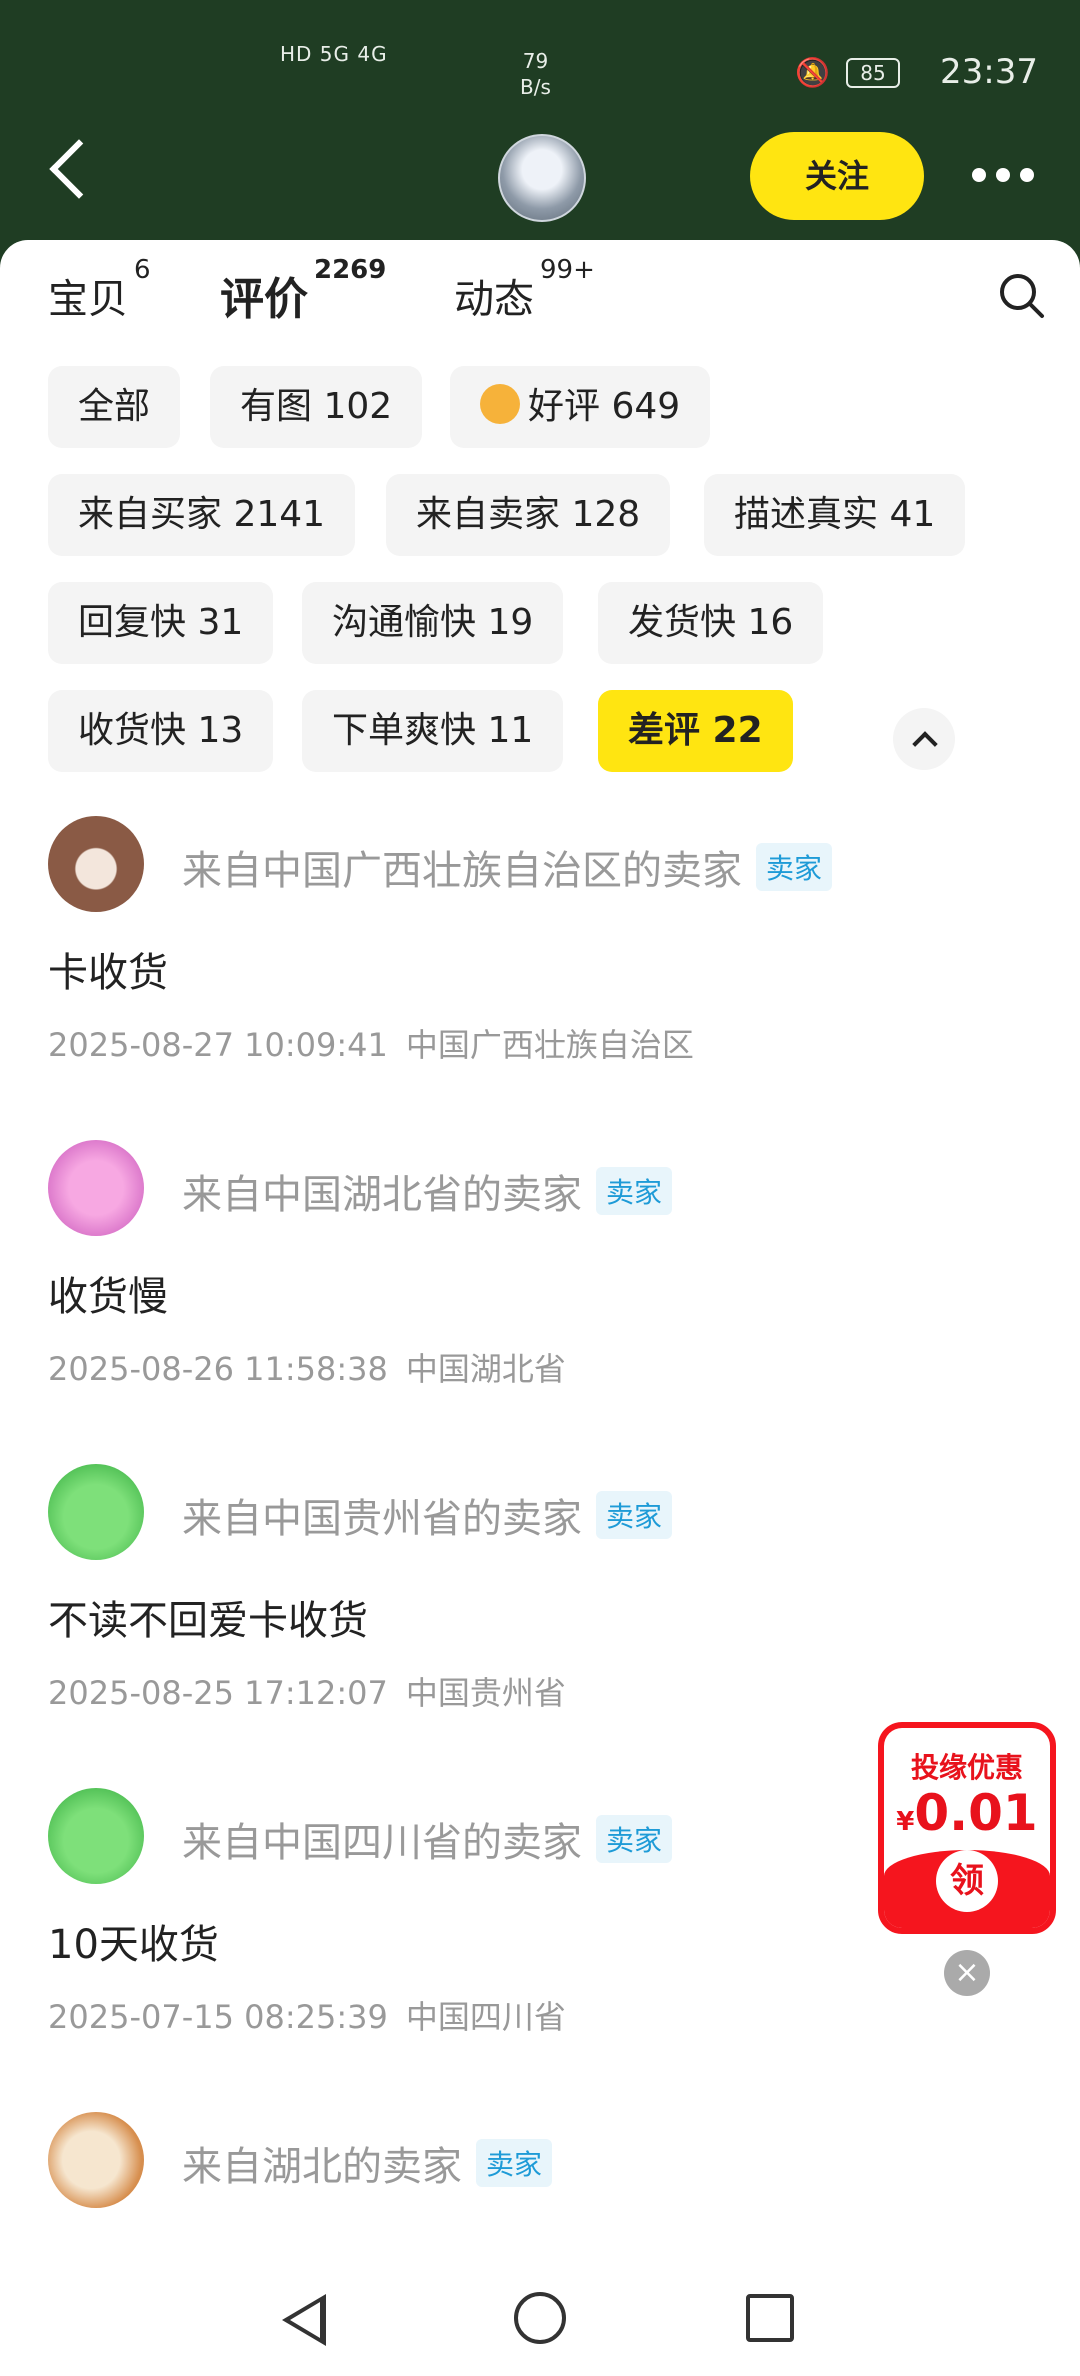  Describe the element at coordinates (1021, 295) in the screenshot. I see `search-icon` at that location.